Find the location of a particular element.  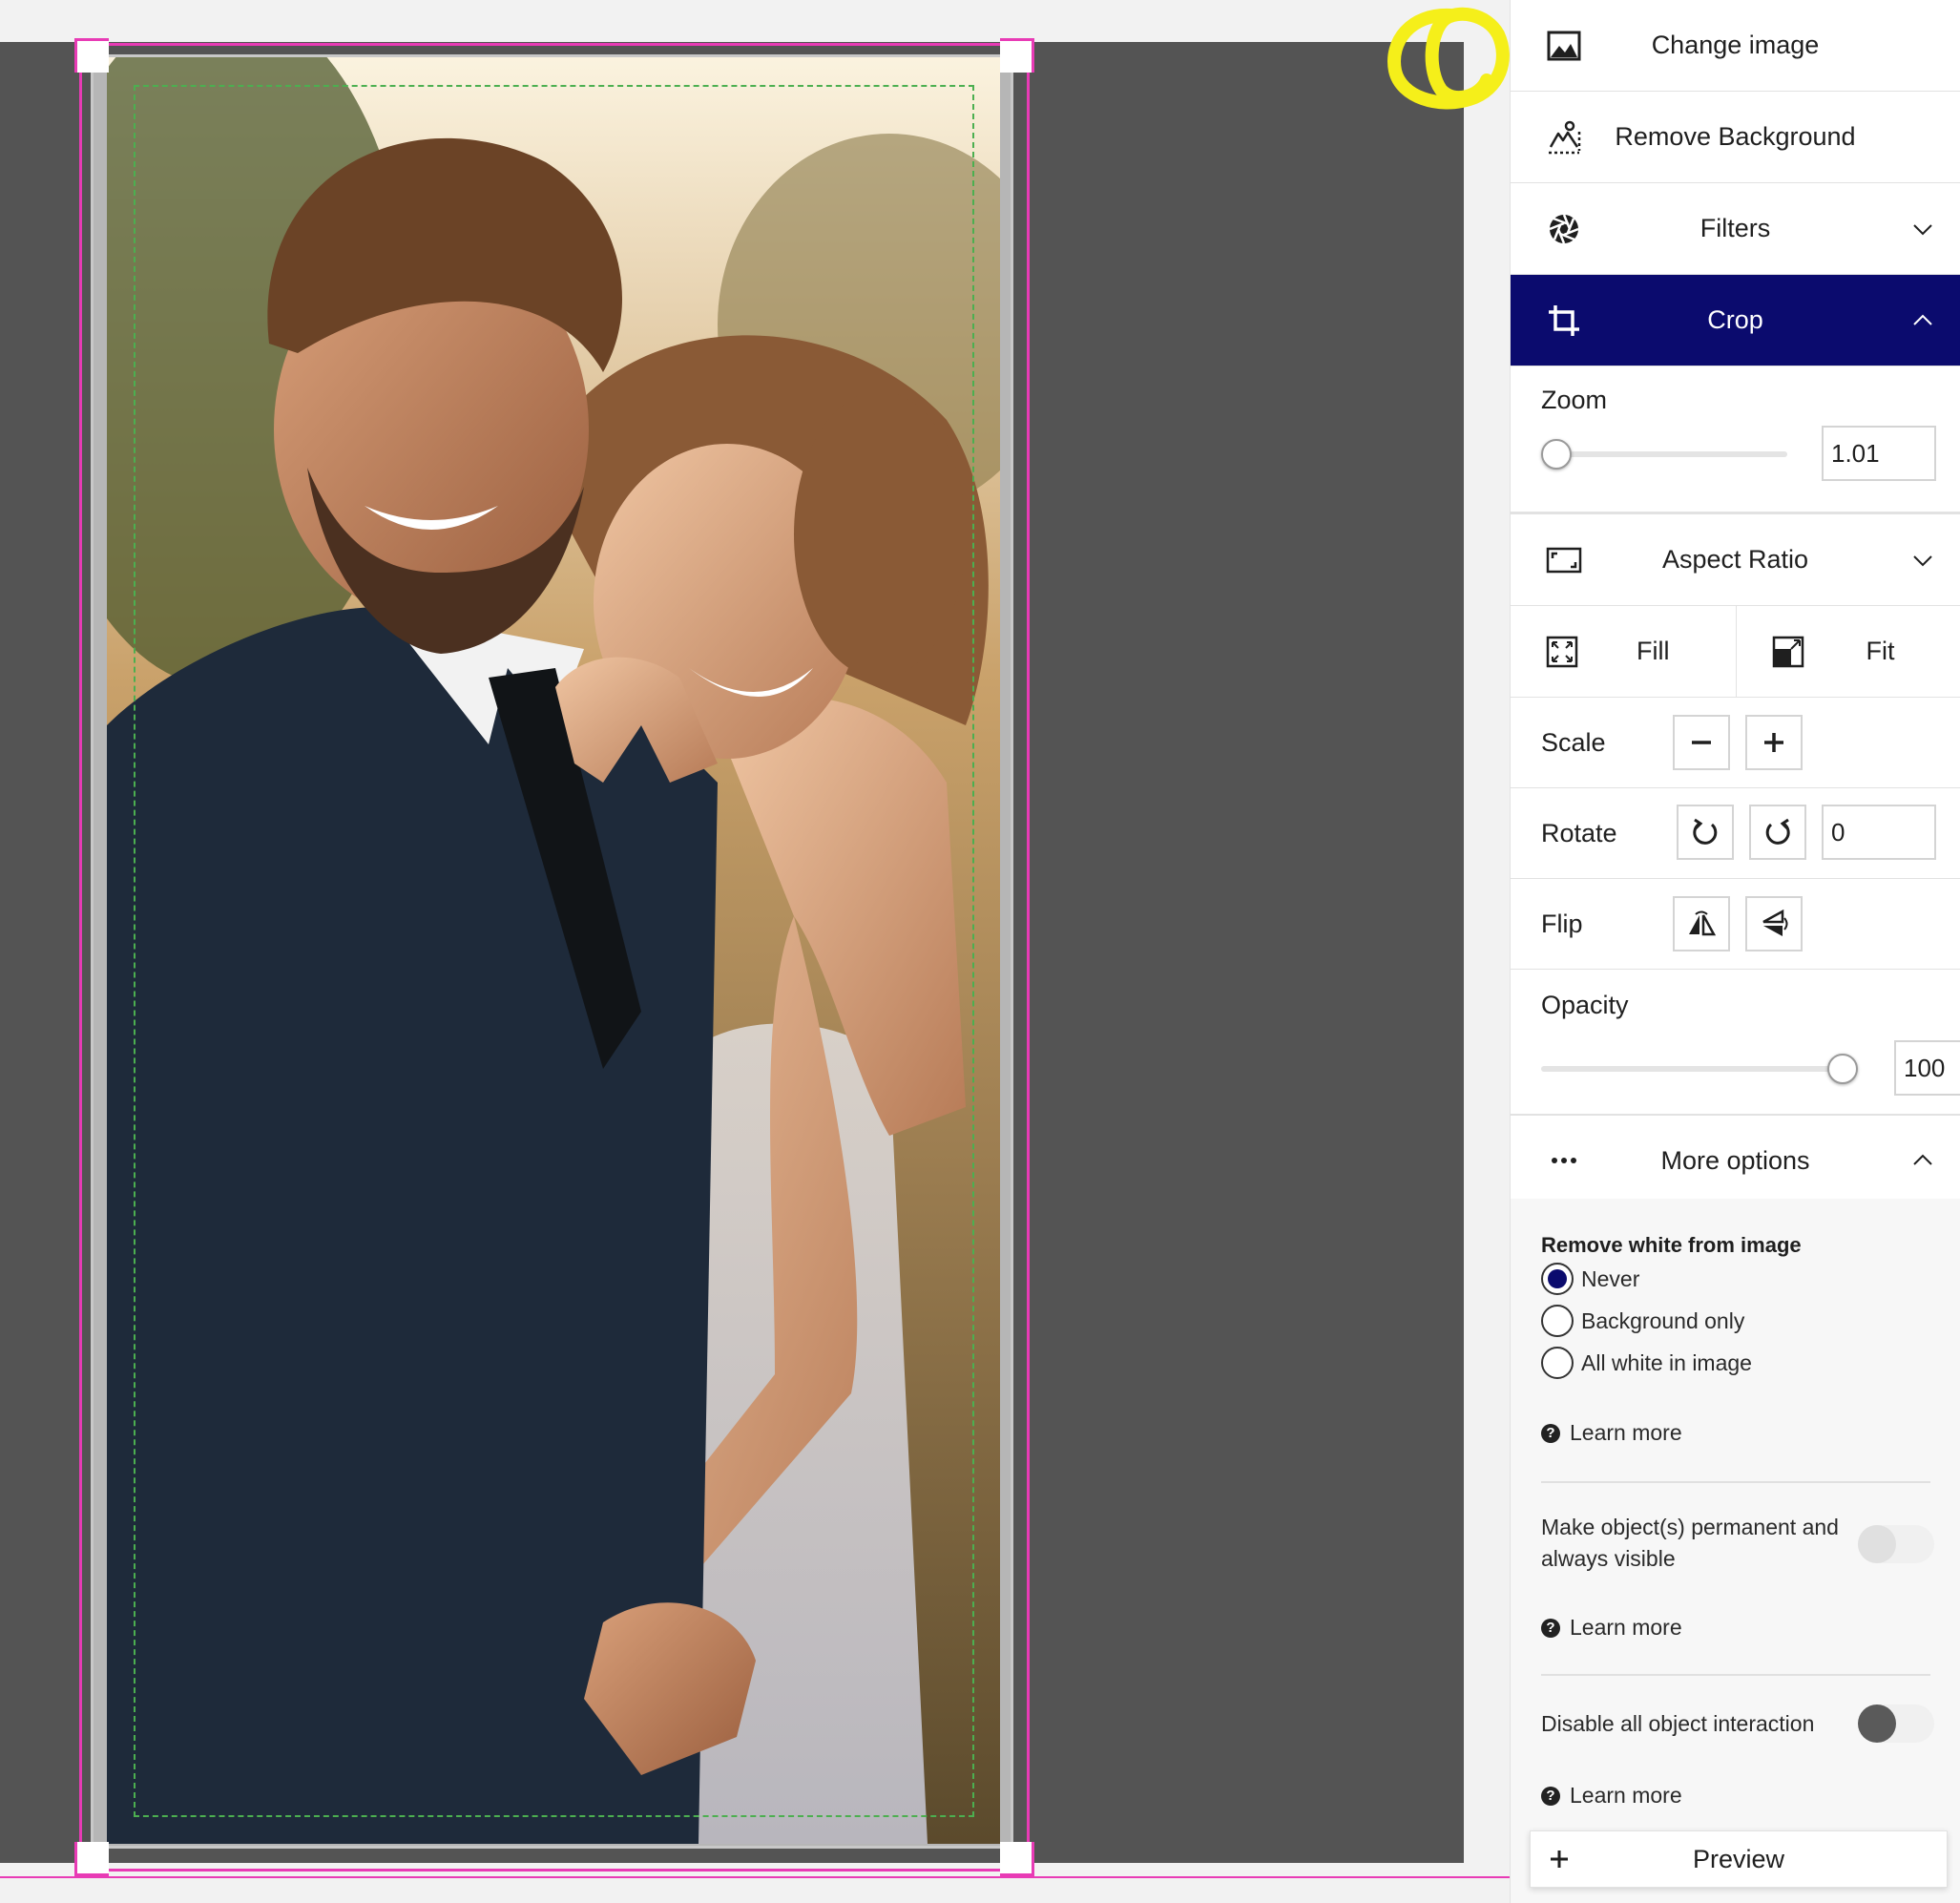

resize-handle-bottom-left is located at coordinates (91, 1859).